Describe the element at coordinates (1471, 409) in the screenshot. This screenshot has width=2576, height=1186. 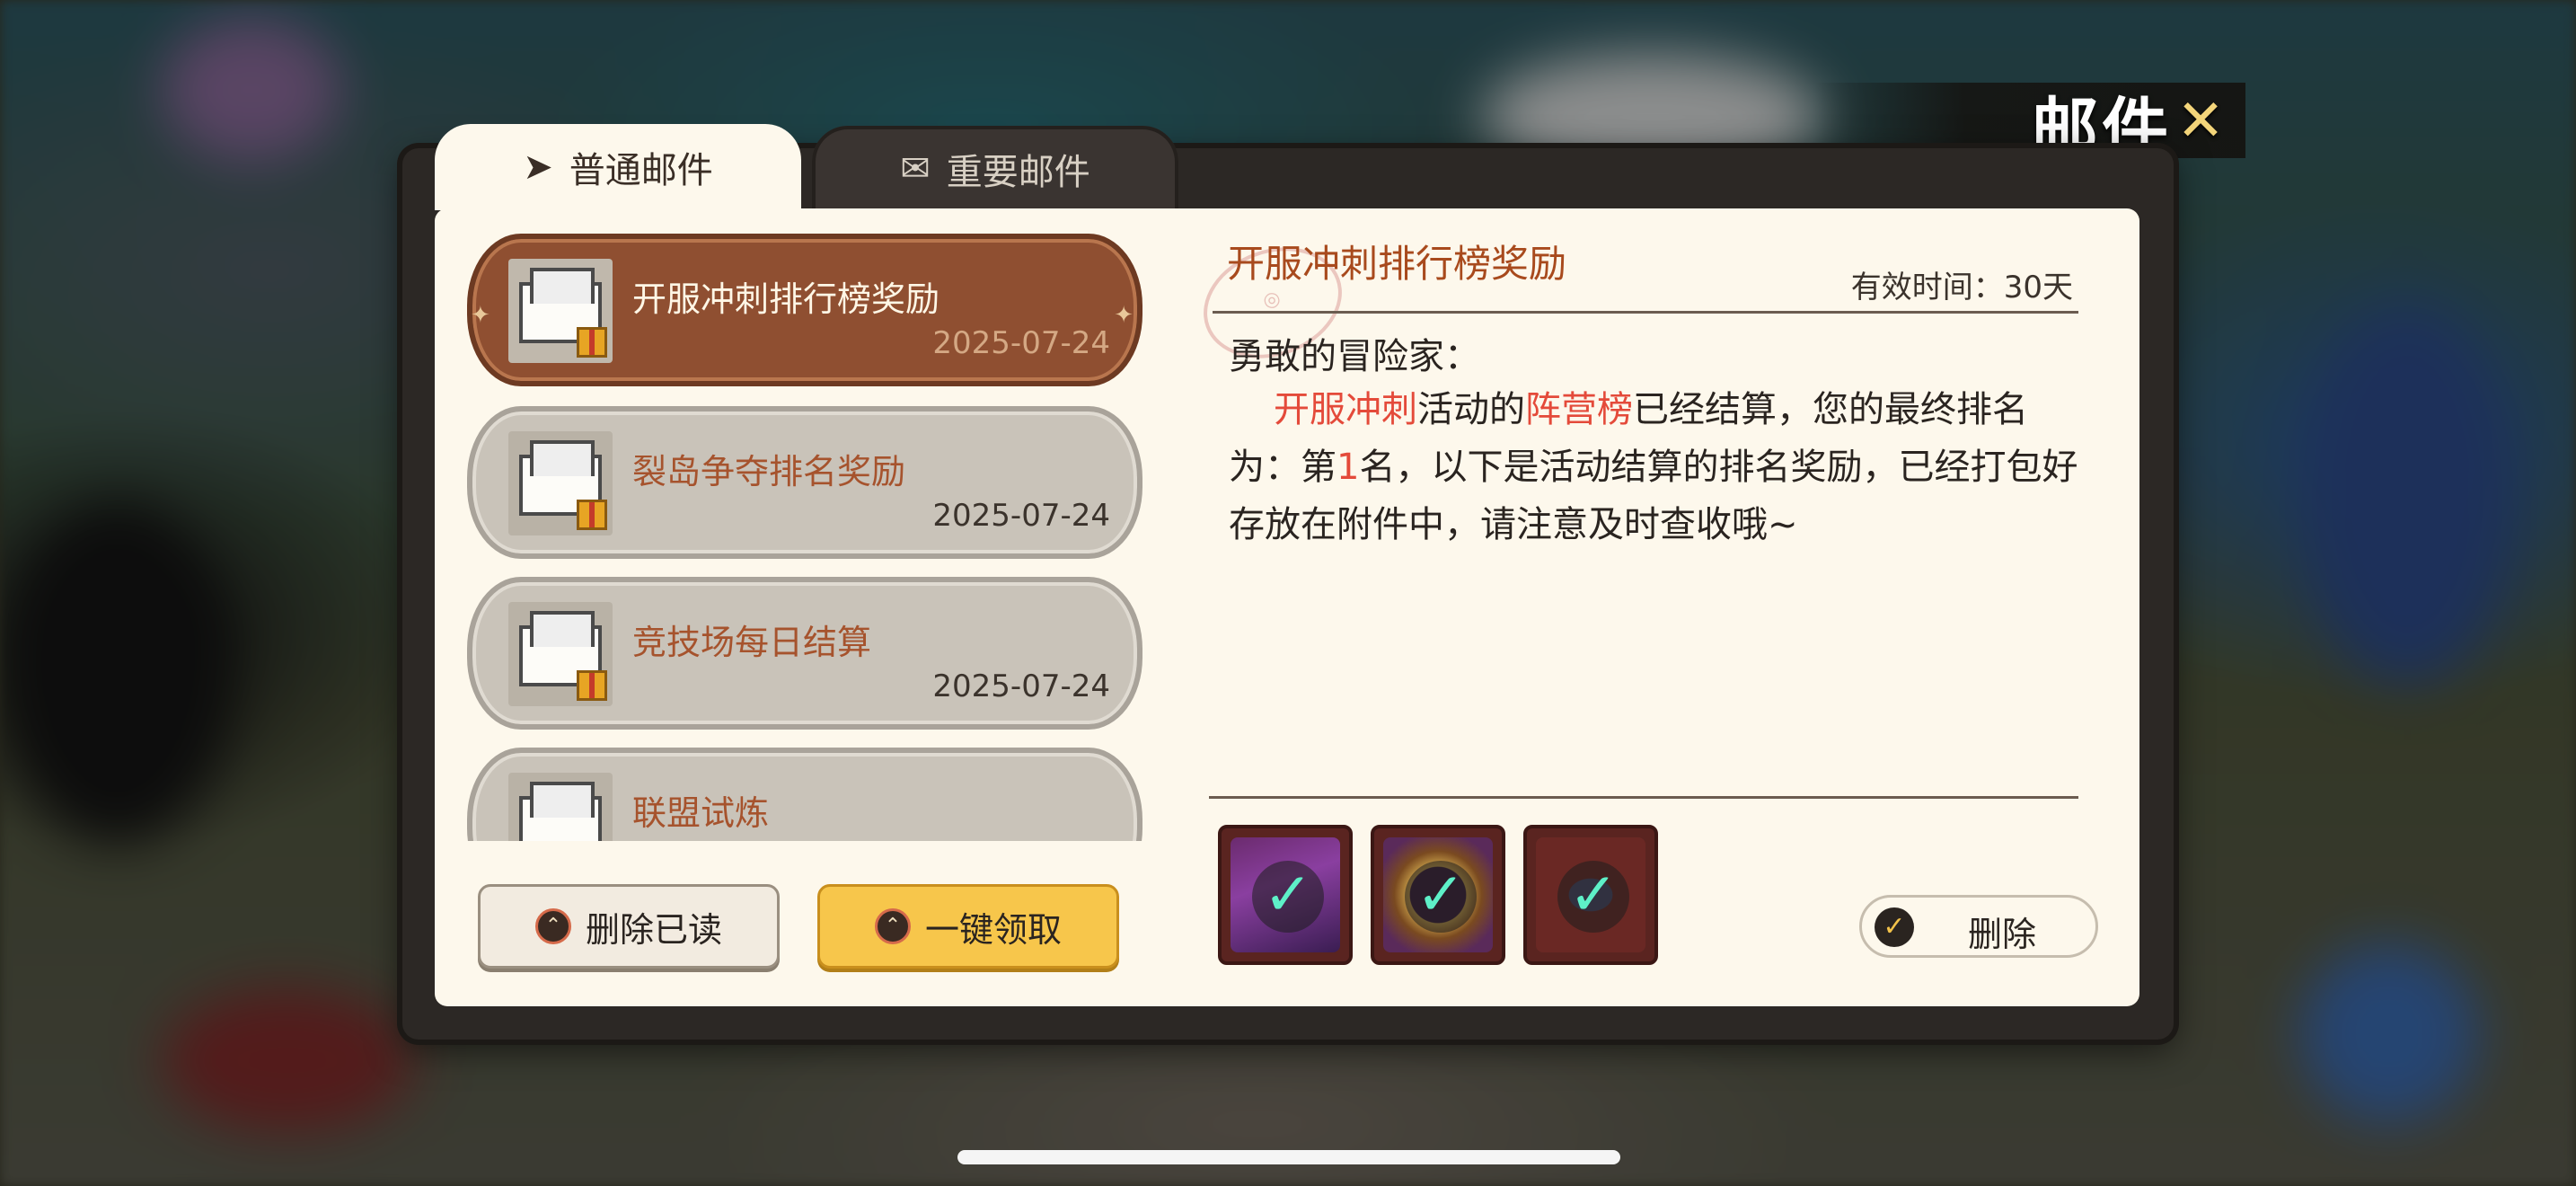
I see `body-text: 活动的` at that location.